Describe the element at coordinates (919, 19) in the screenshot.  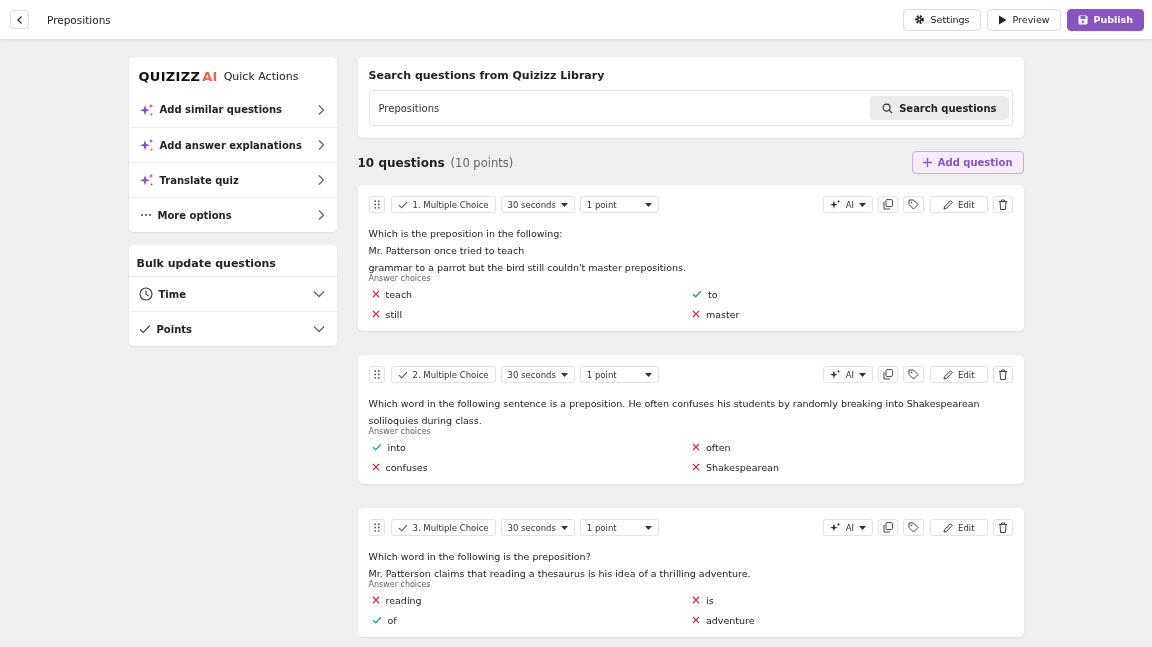
I see `settings-icon` at that location.